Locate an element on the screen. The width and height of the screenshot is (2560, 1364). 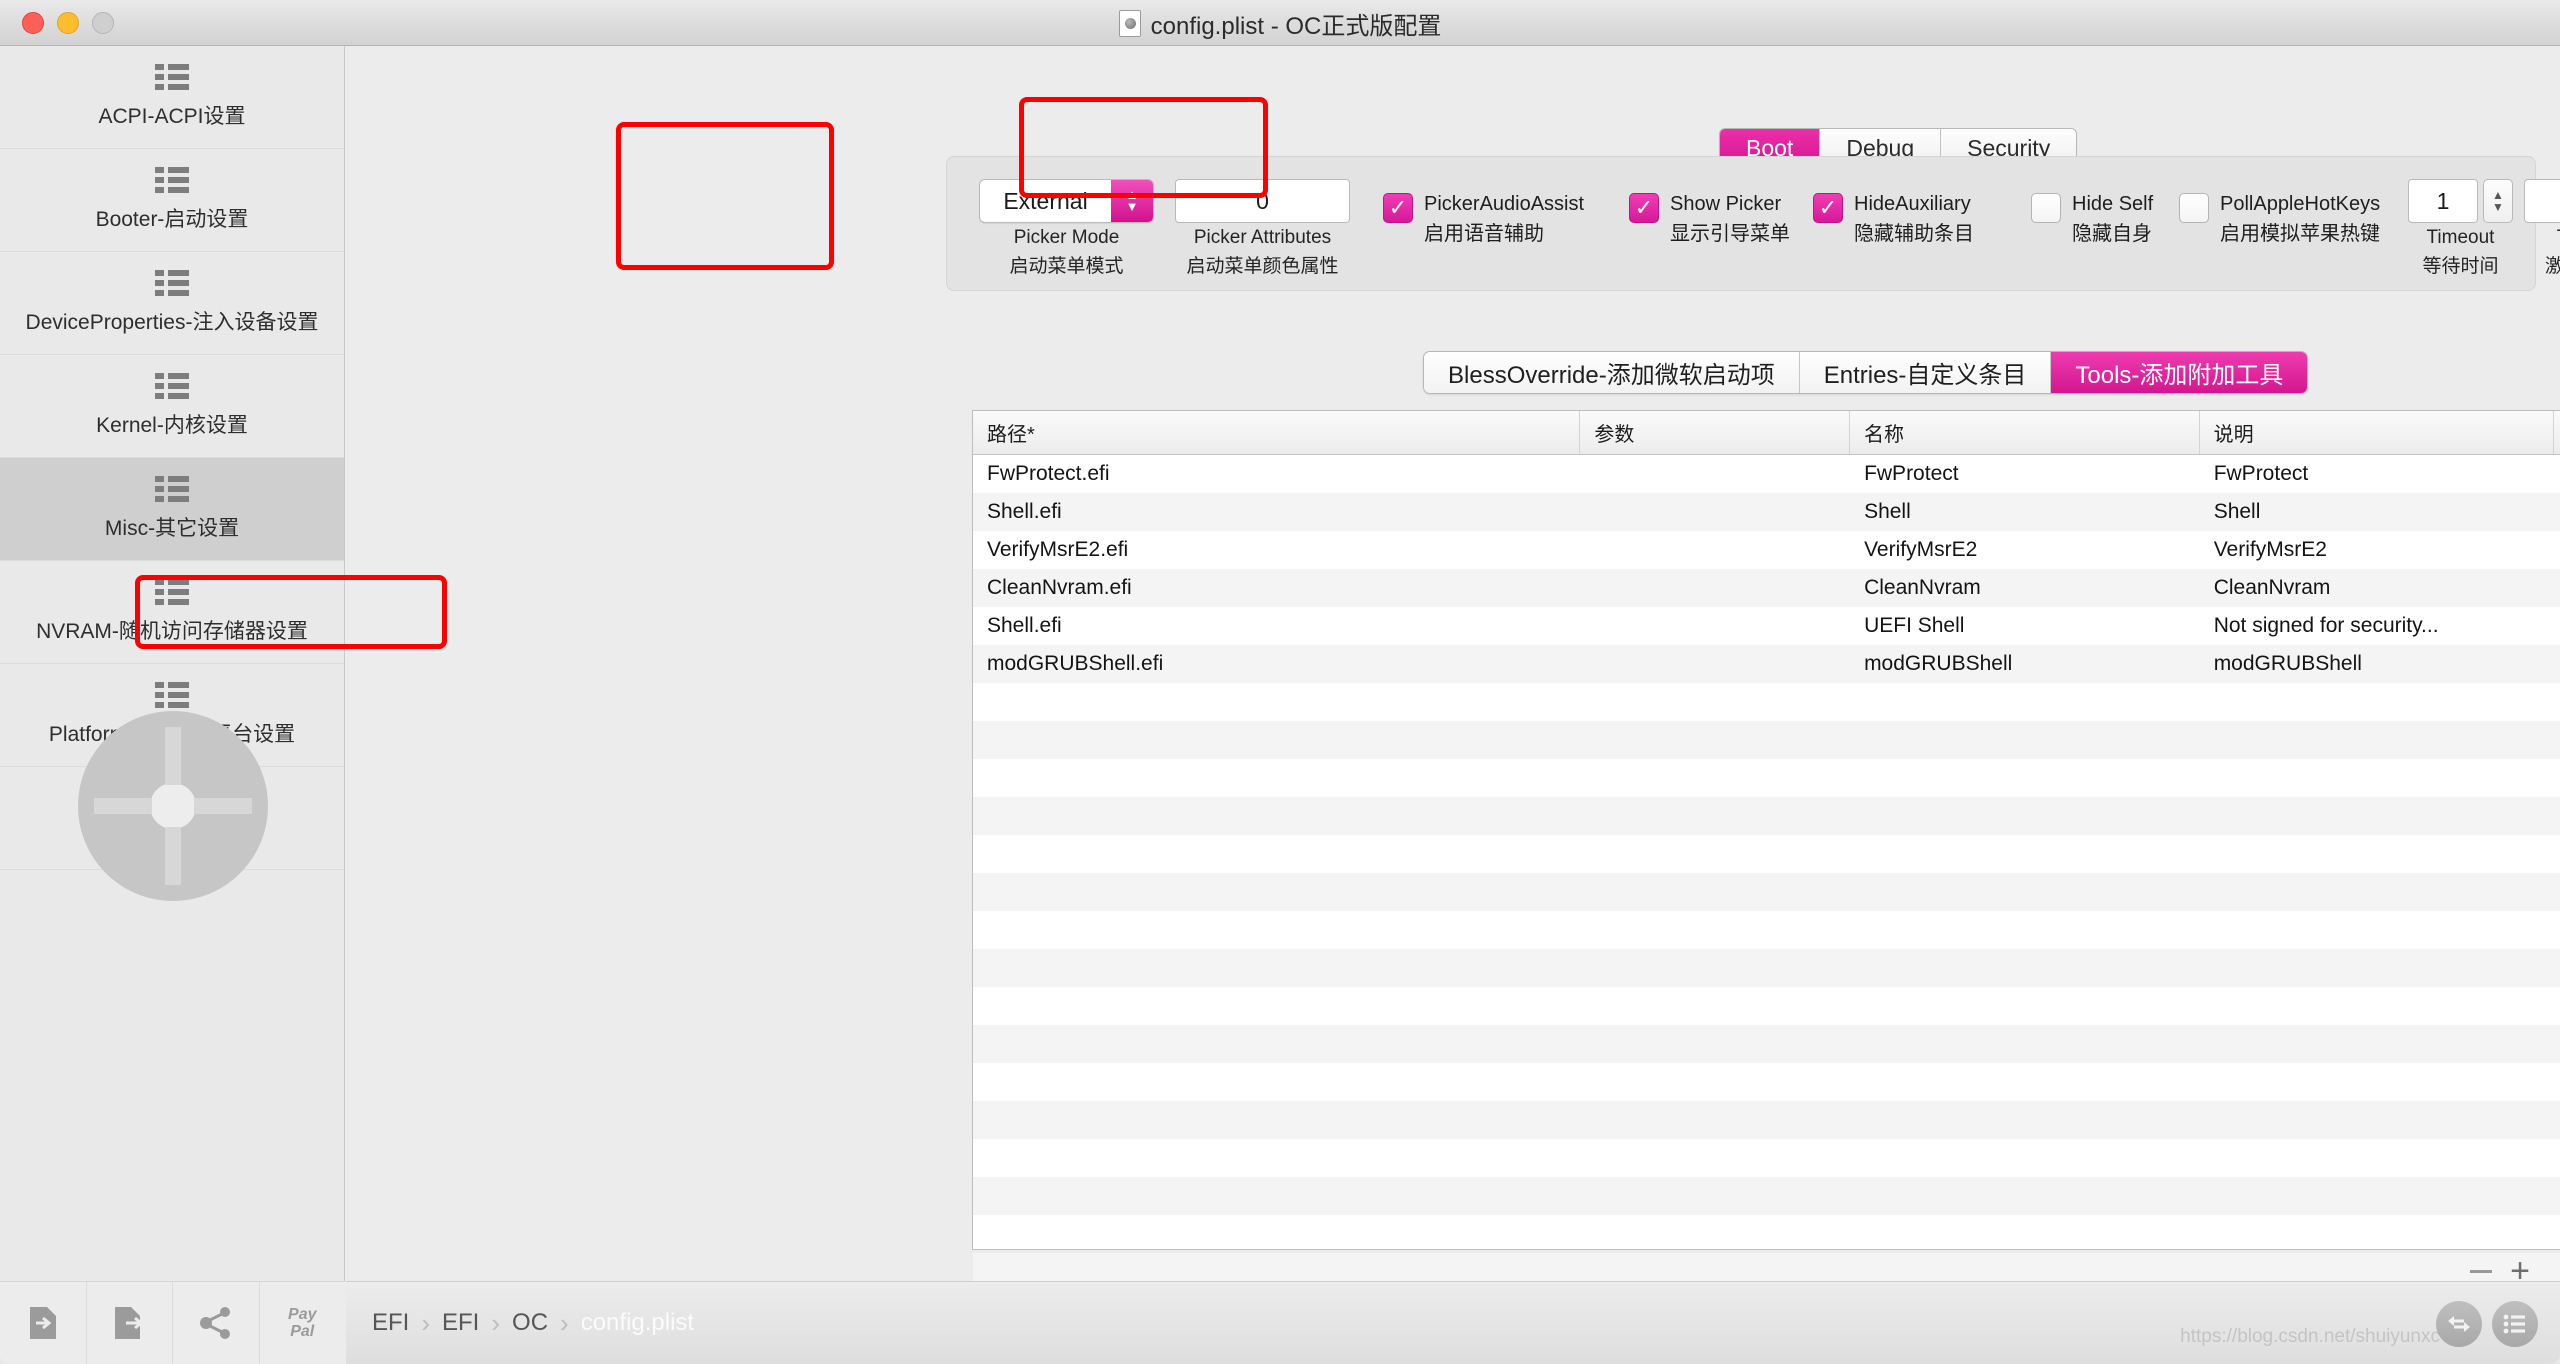
picker-attributes-label-en: Picker Attributes is located at coordinates (1262, 237).